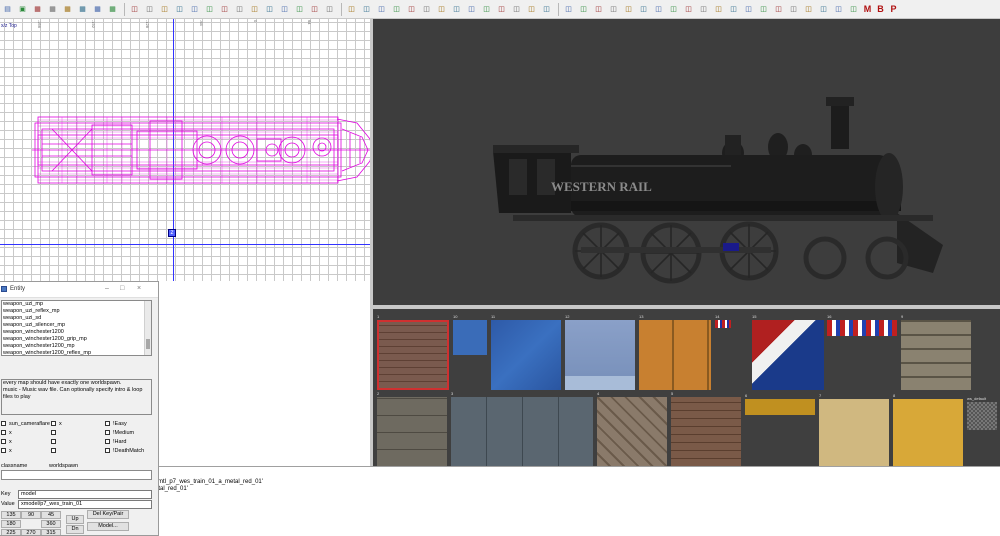 Image resolution: width=1000 pixels, height=536 pixels. I want to click on angle-270-button: 270, so click(31, 532).